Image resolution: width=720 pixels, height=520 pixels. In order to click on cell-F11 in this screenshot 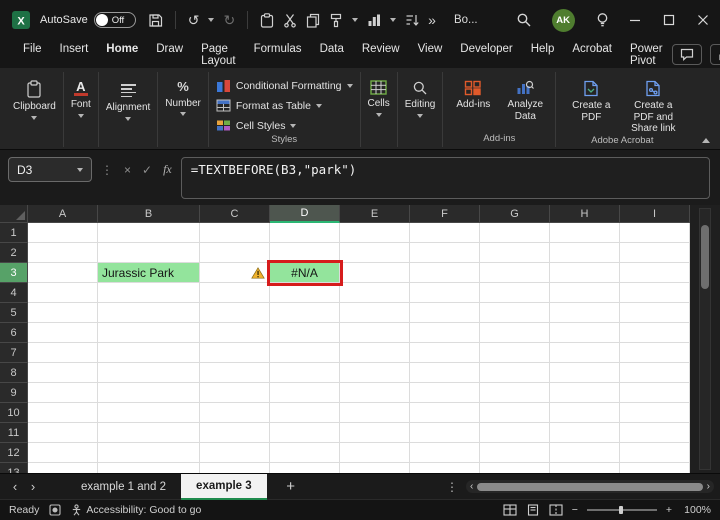, I will do `click(445, 433)`.